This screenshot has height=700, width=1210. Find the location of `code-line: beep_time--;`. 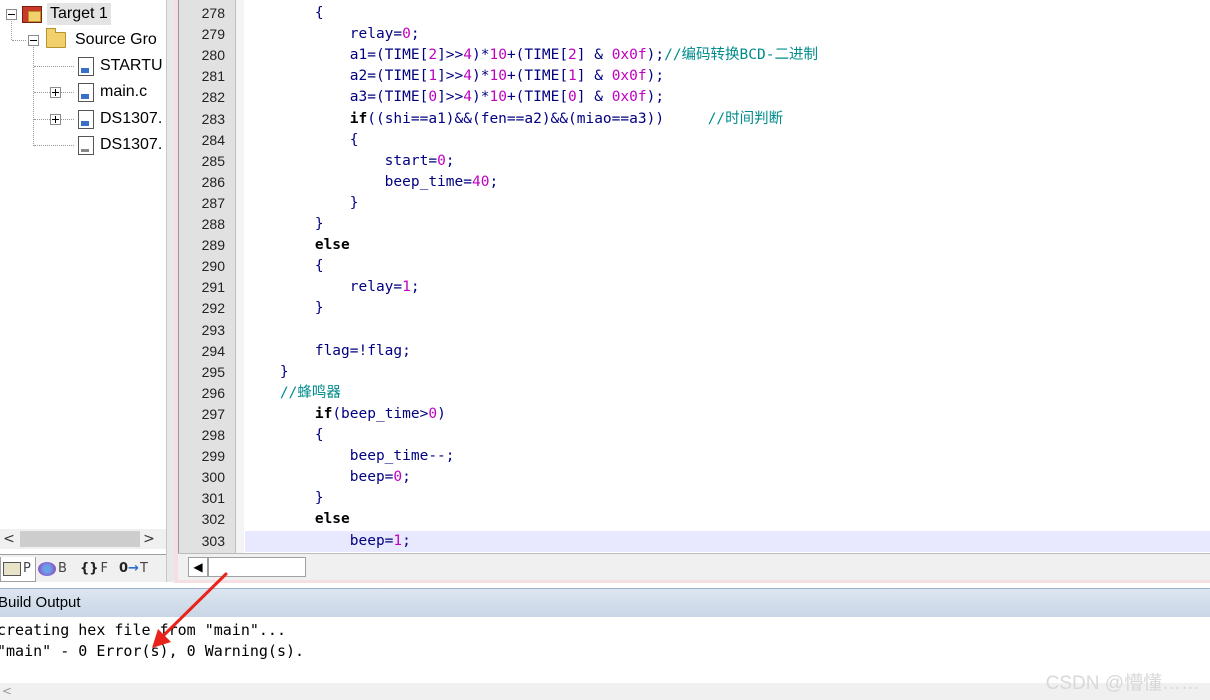

code-line: beep_time--; is located at coordinates (727, 456).